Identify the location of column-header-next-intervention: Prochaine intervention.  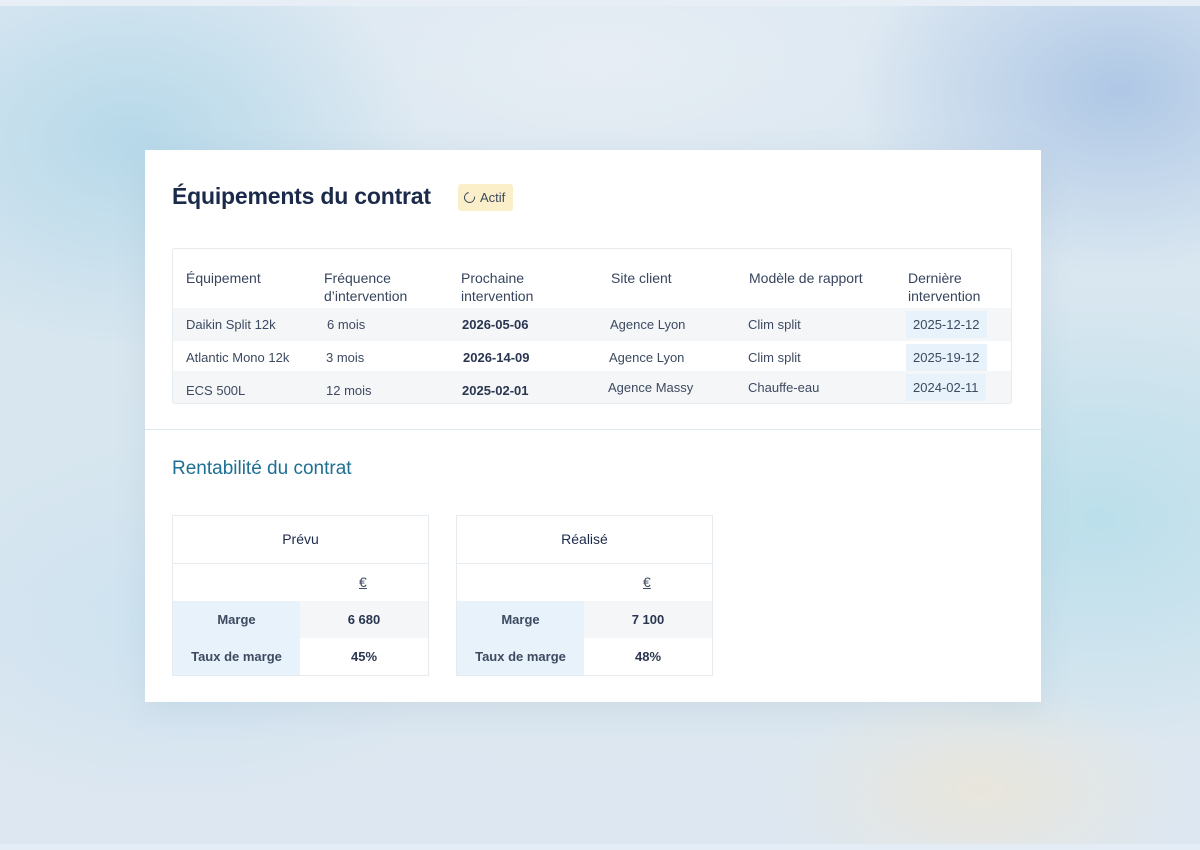
(497, 287).